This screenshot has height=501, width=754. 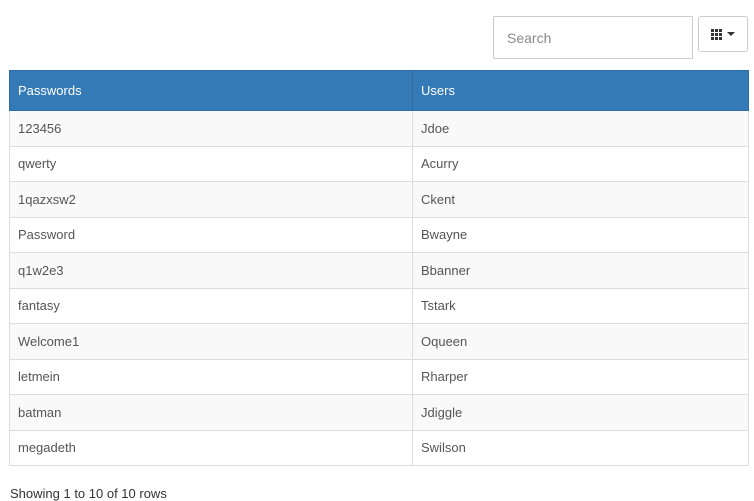 What do you see at coordinates (211, 128) in the screenshot?
I see `password-cell: 123456` at bounding box center [211, 128].